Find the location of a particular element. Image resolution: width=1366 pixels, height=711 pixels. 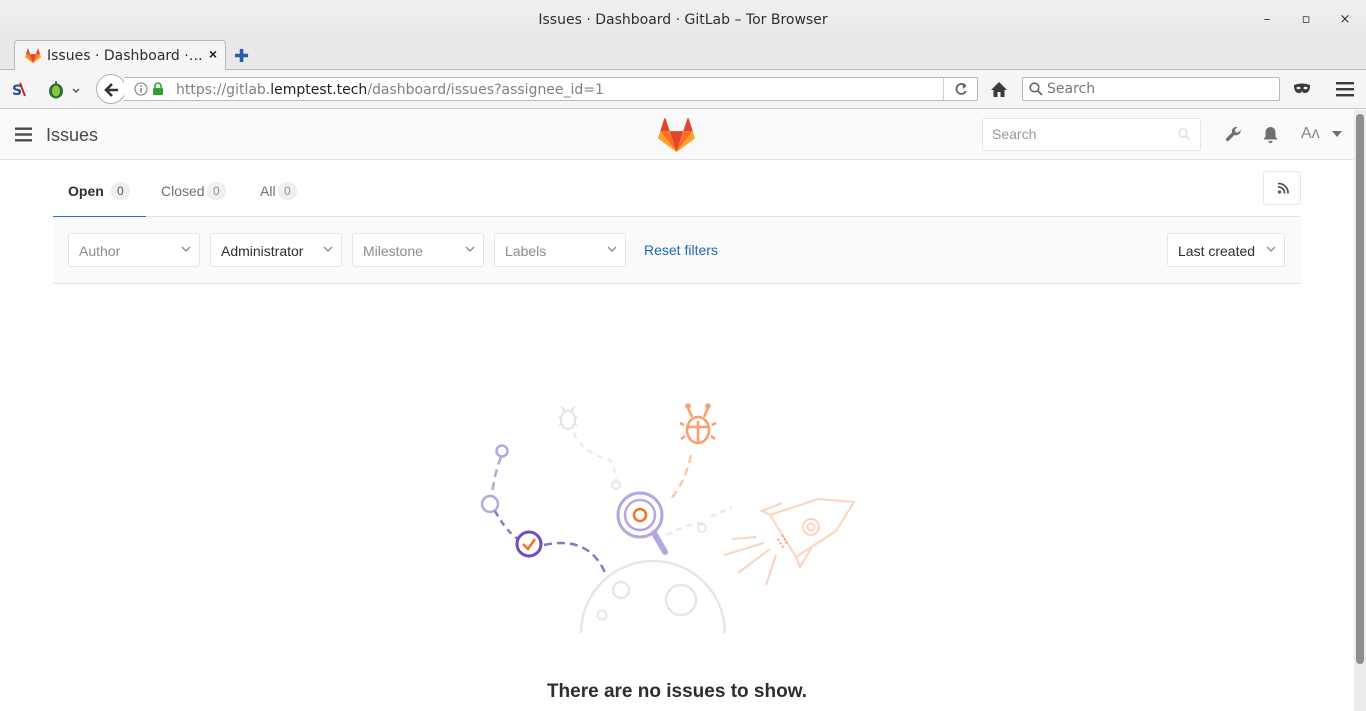

gitlab-header: Issues Aʌ is located at coordinates (677, 135).